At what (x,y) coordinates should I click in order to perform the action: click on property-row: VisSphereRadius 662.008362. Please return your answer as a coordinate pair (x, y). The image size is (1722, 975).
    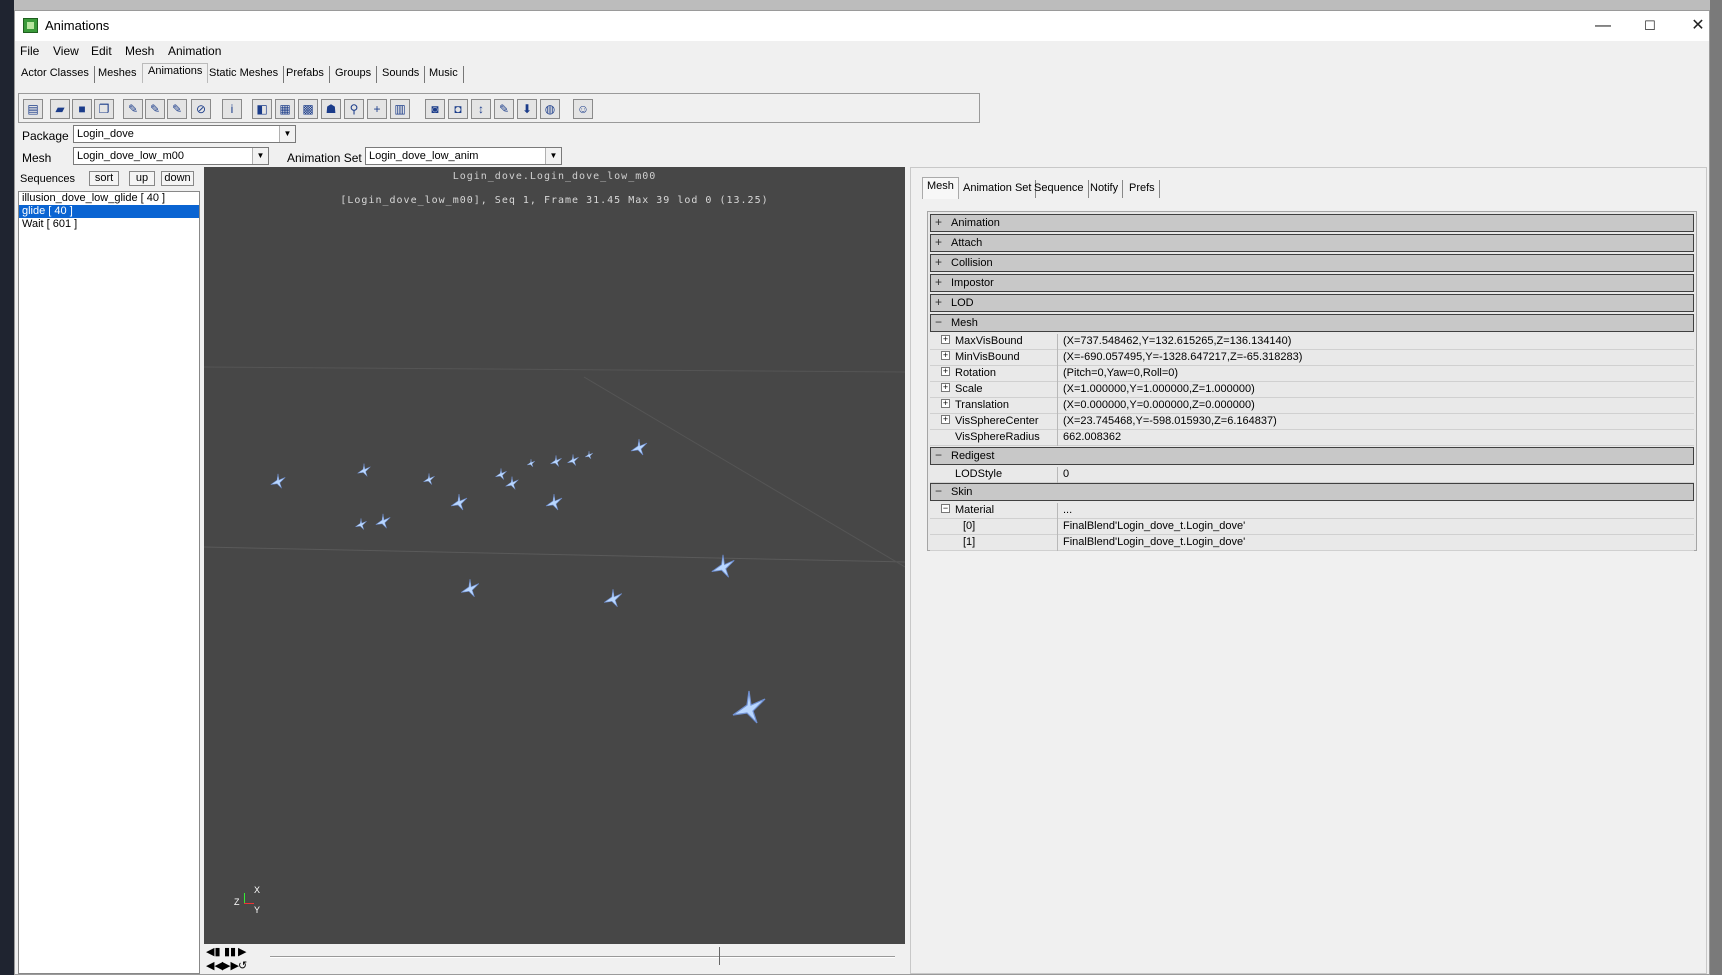
    Looking at the image, I should click on (1312, 438).